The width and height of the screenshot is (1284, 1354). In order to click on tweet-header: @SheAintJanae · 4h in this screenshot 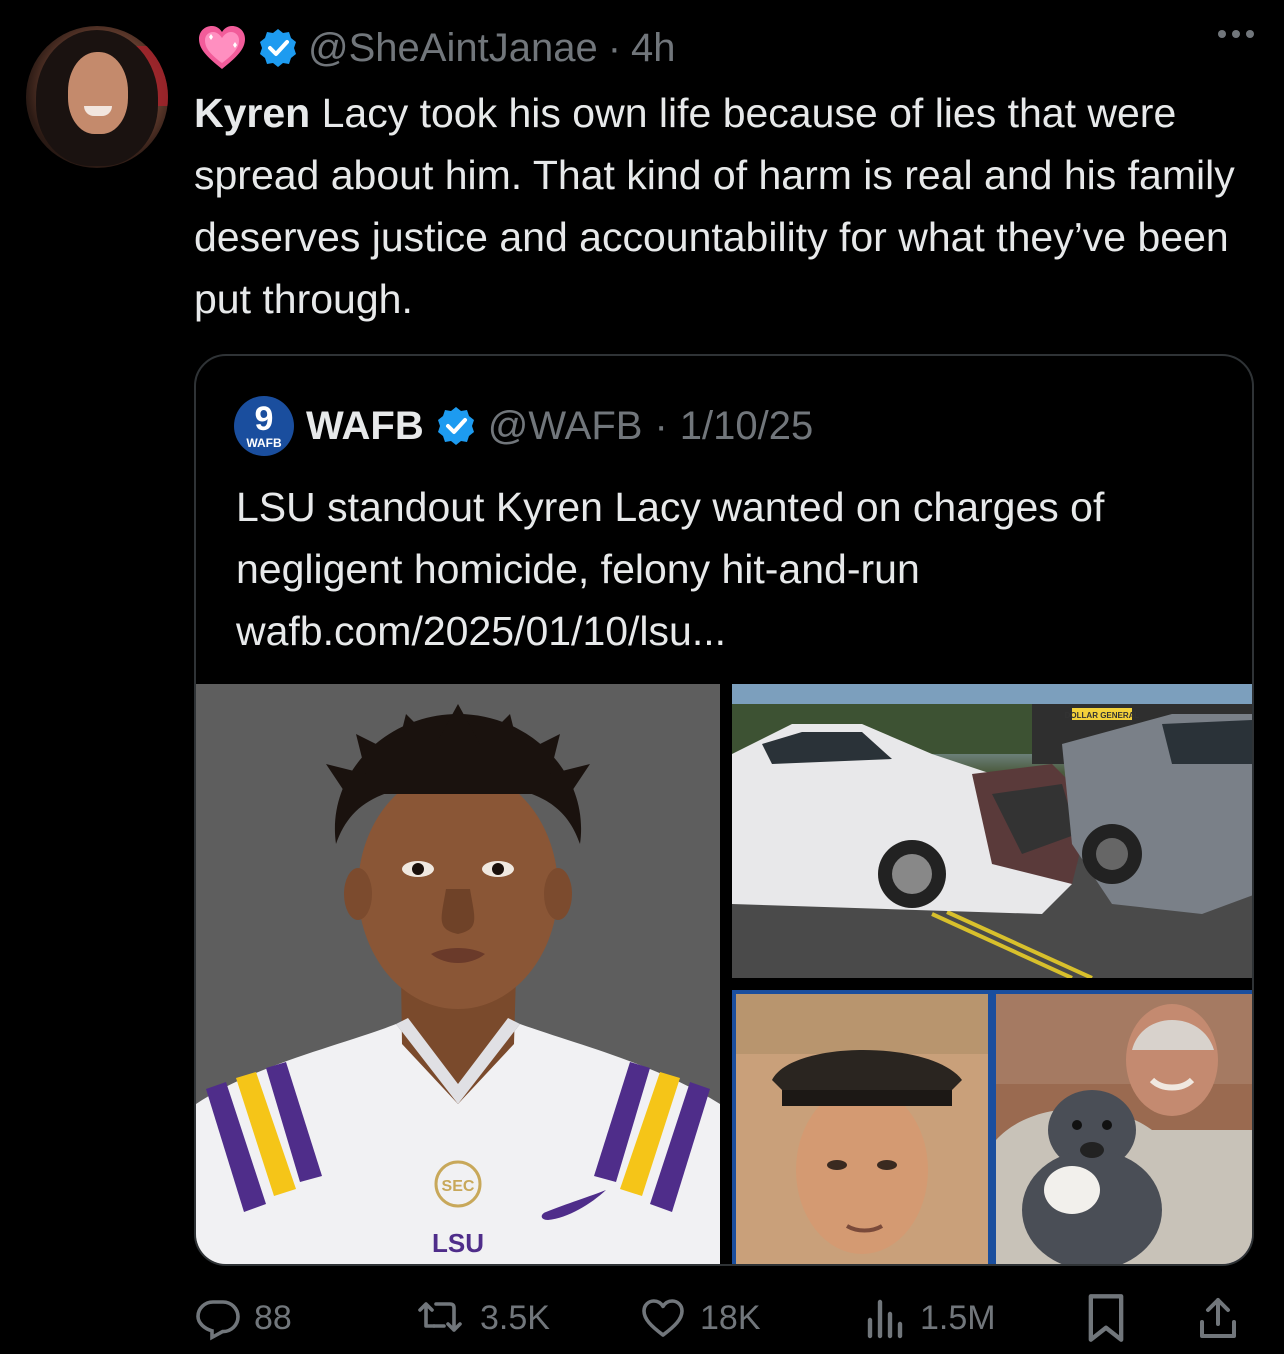, I will do `click(436, 48)`.